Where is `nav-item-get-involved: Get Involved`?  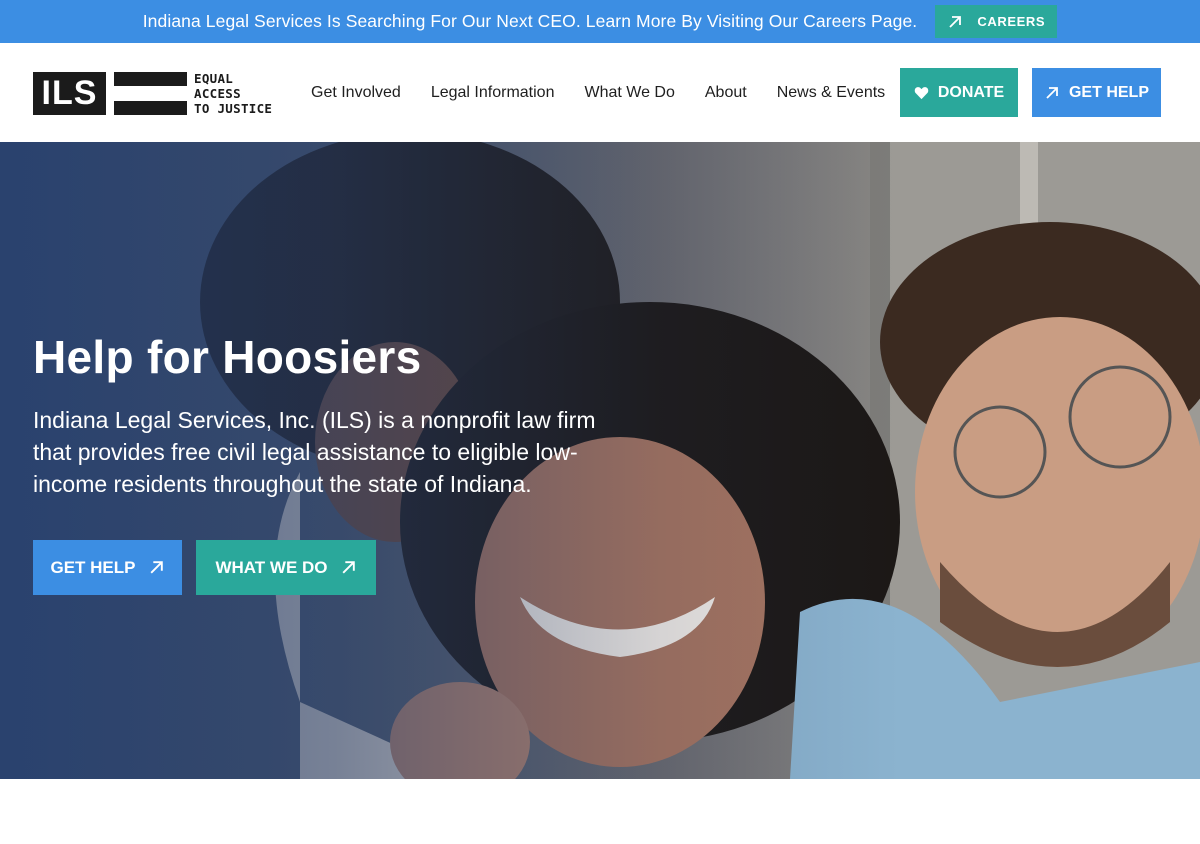
nav-item-get-involved: Get Involved is located at coordinates (356, 93).